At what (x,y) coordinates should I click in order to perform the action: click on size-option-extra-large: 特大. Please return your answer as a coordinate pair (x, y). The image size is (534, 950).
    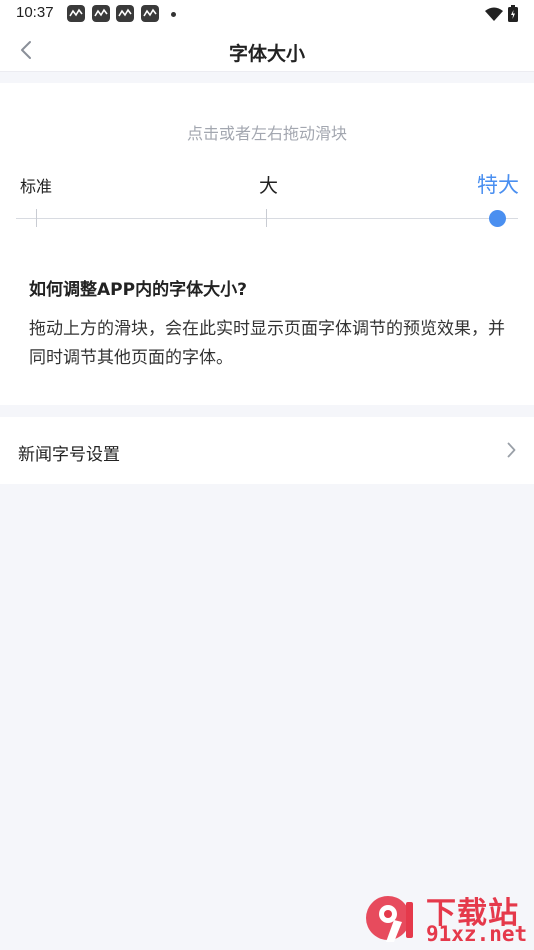
    Looking at the image, I should click on (498, 184).